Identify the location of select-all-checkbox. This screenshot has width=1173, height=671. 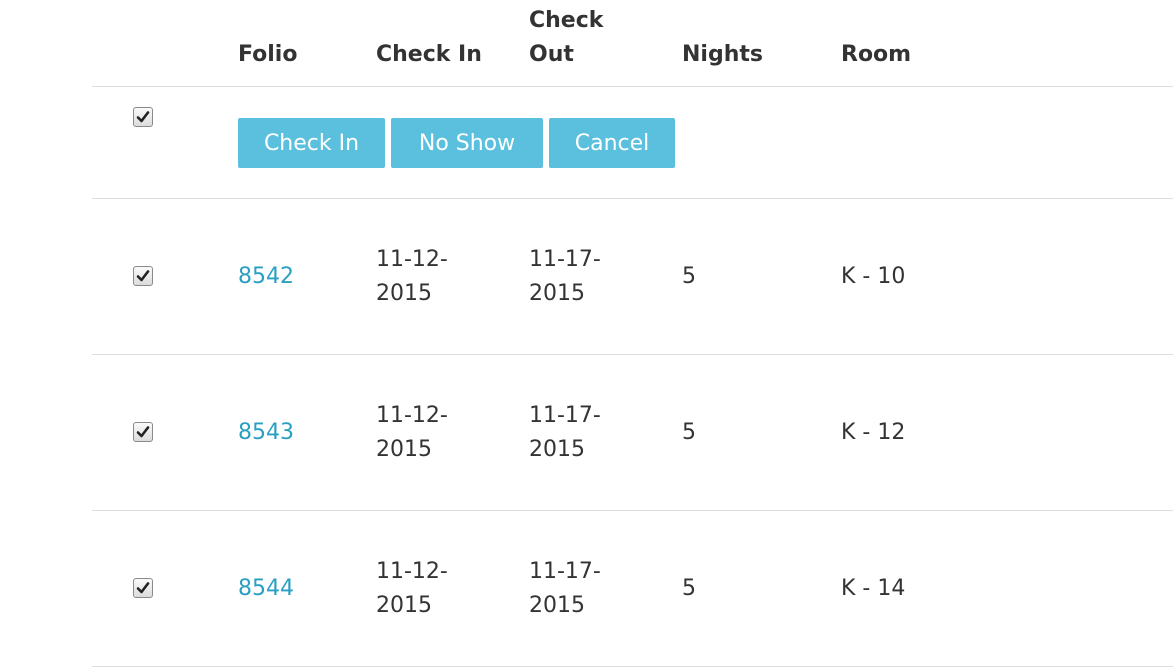
(143, 117).